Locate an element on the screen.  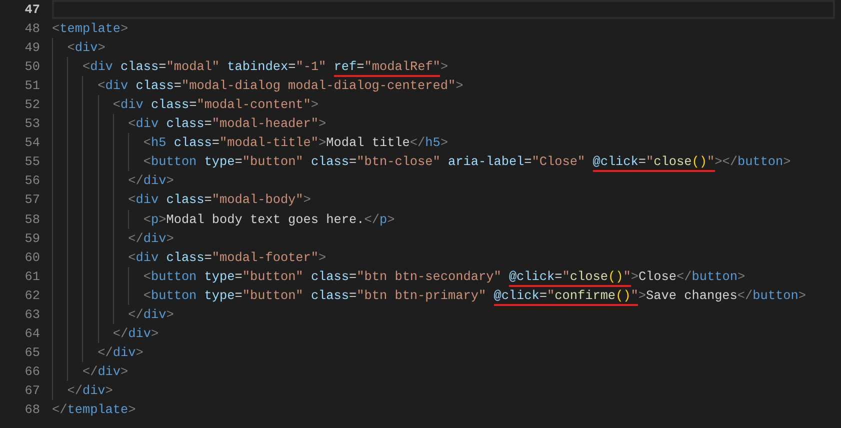
code-line: <button type="button" class="btn btn-secondary" @click="close()">Close</button> is located at coordinates (444, 276).